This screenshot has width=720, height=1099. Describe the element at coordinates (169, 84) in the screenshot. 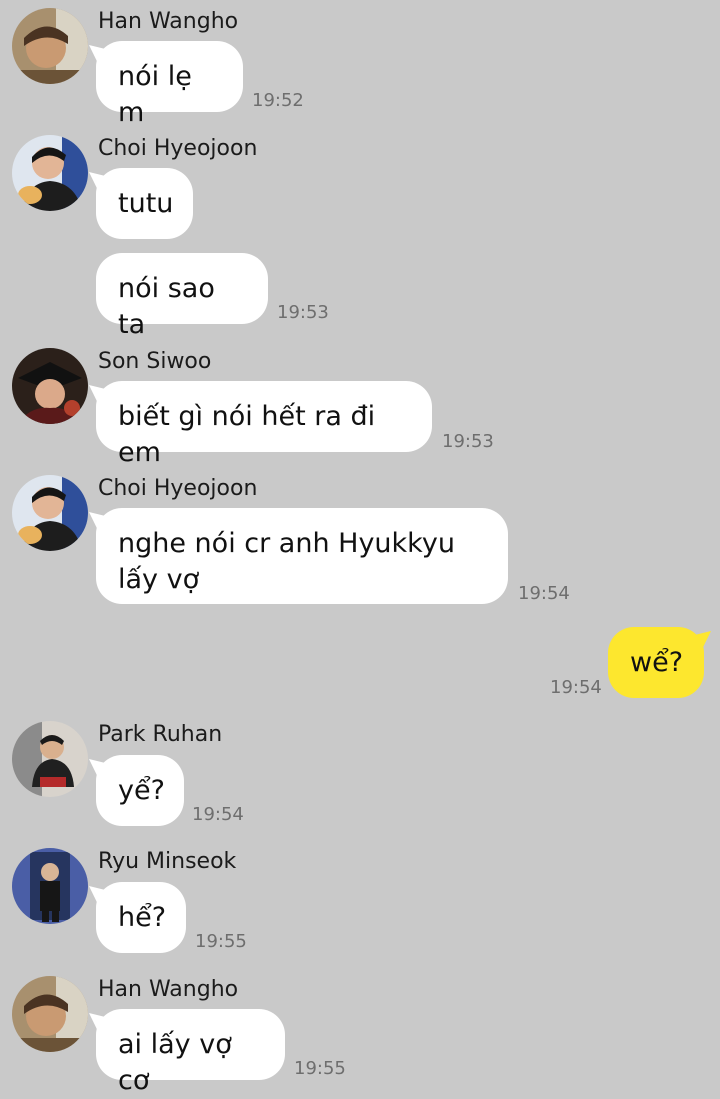

I see `message-bubble: nói lẹ m` at that location.